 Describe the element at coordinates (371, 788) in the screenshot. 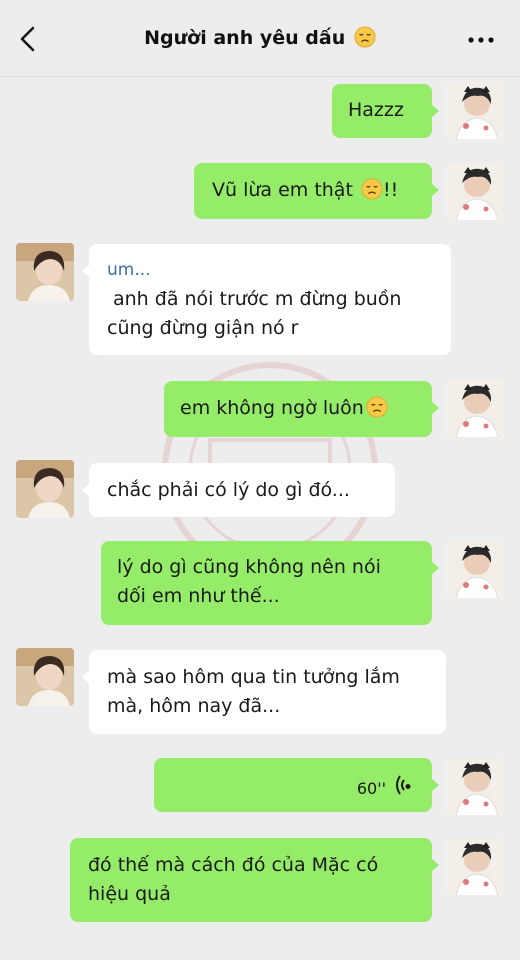

I see `voice-duration: 60''` at that location.